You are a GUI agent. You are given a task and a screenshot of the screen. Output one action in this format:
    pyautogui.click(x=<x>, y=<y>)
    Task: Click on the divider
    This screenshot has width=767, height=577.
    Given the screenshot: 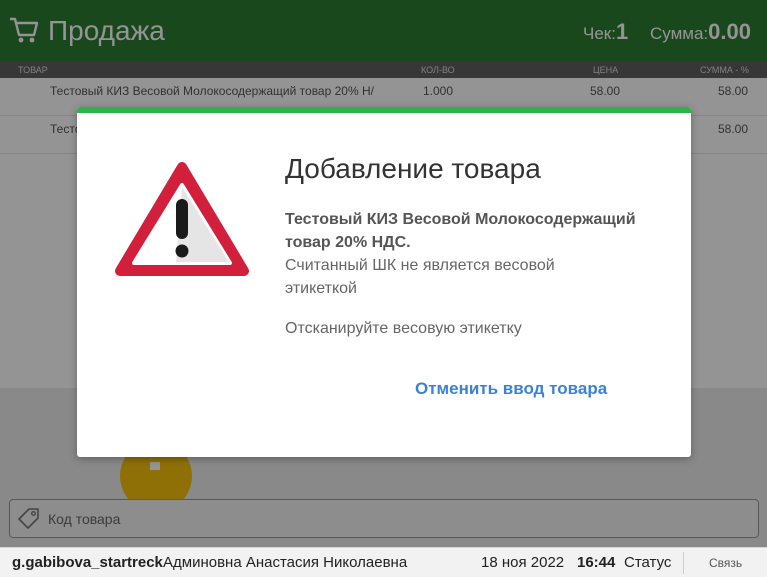 What is the action you would take?
    pyautogui.click(x=683, y=563)
    